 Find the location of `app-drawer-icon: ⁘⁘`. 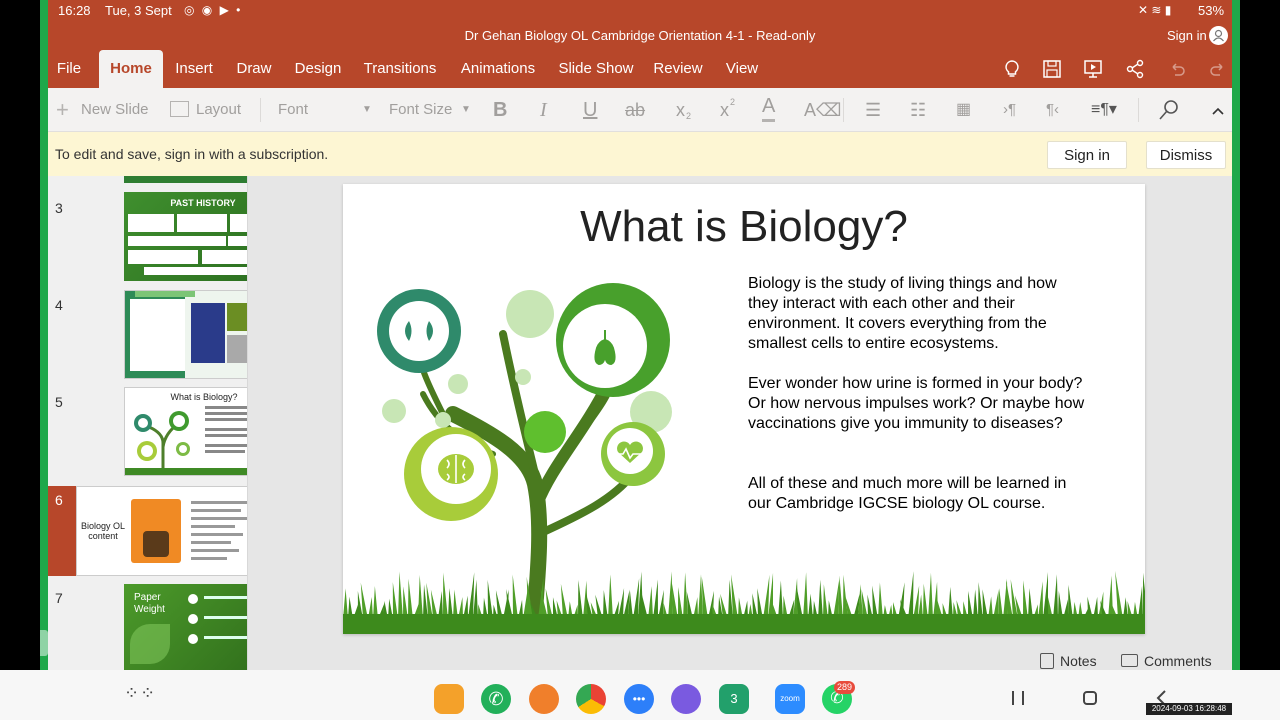

app-drawer-icon: ⁘⁘ is located at coordinates (140, 693).